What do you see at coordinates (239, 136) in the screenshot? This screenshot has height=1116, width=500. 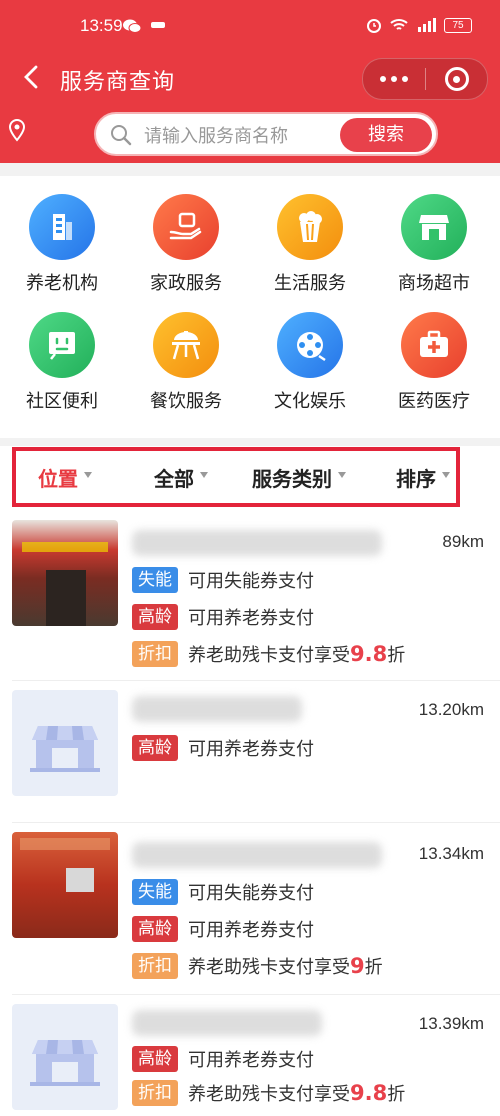 I see `search-input` at bounding box center [239, 136].